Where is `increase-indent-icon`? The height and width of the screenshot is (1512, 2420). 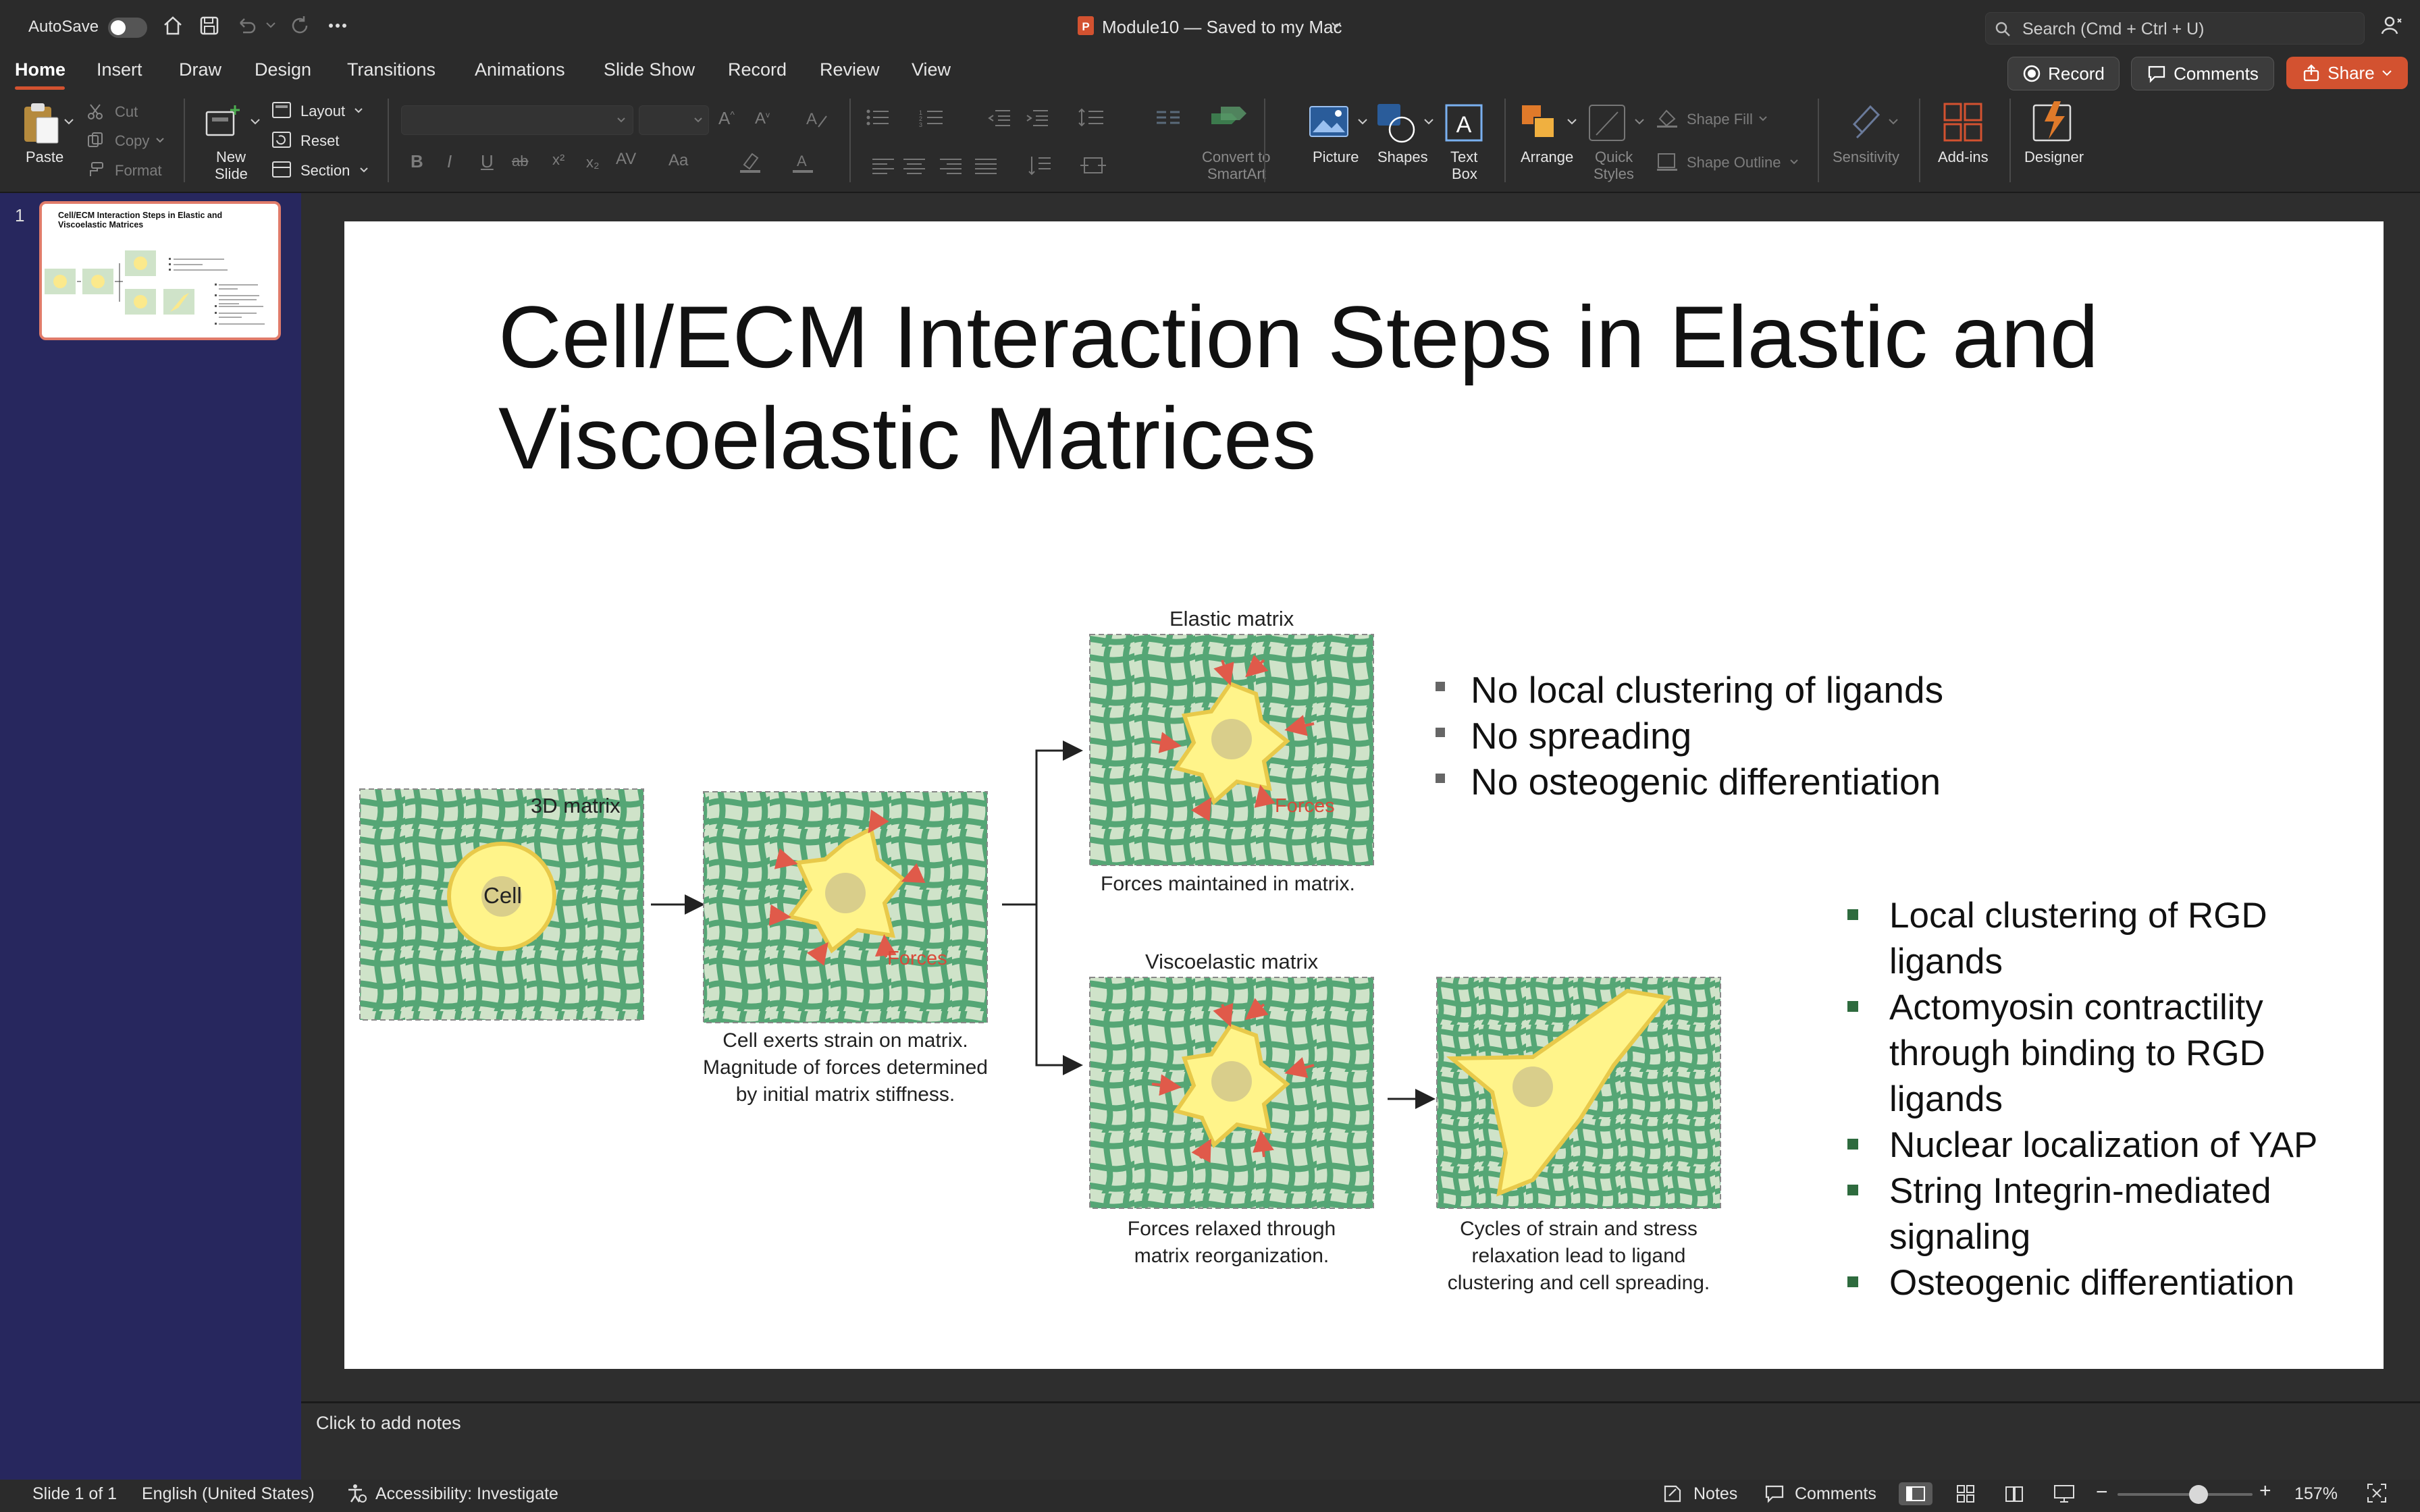 increase-indent-icon is located at coordinates (1037, 118).